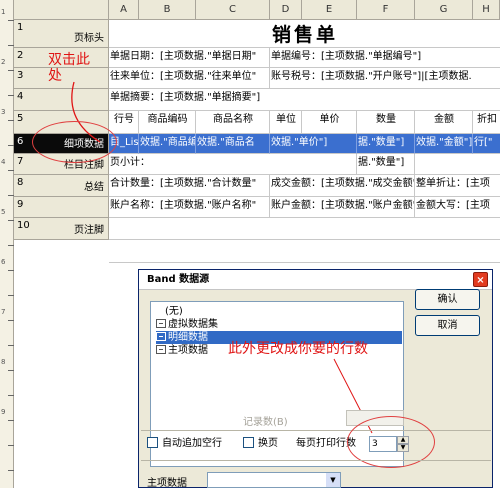  I want to click on cell-r8-d: 成交金额：[主项数据."成交金额", so click(342, 186).